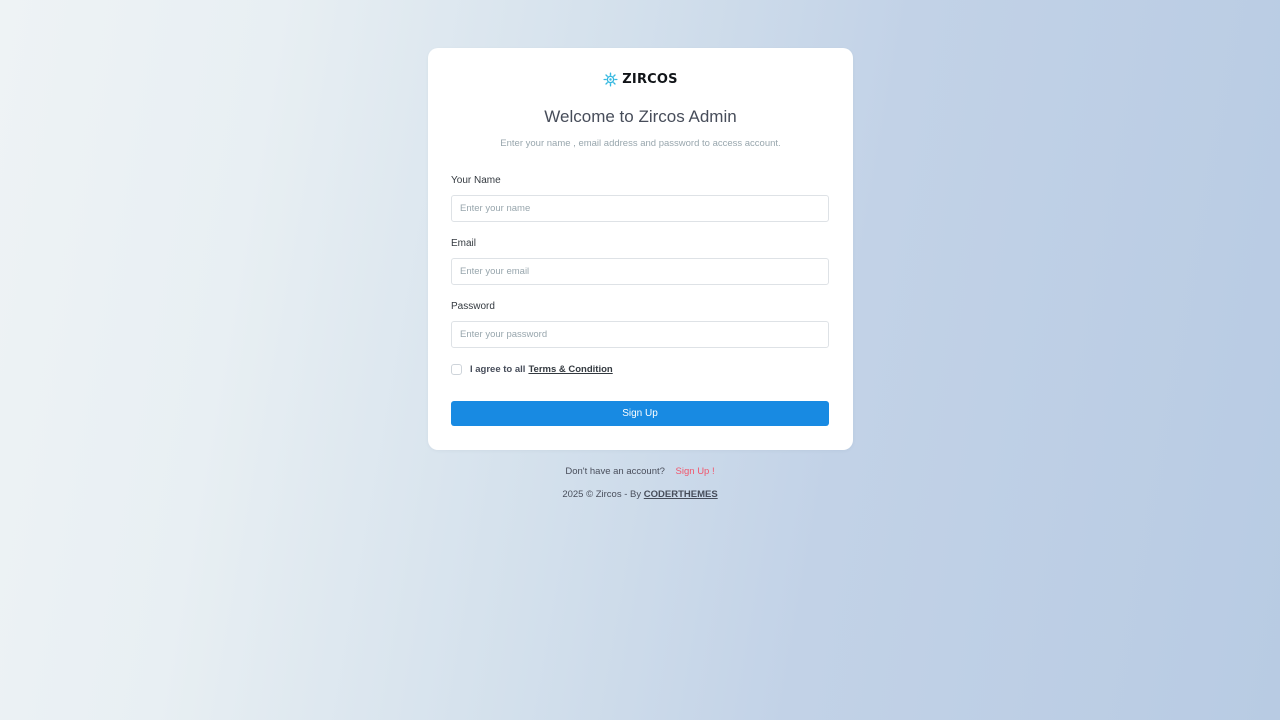 This screenshot has width=1280, height=720. Describe the element at coordinates (456, 369) in the screenshot. I see `terms-checkbox` at that location.